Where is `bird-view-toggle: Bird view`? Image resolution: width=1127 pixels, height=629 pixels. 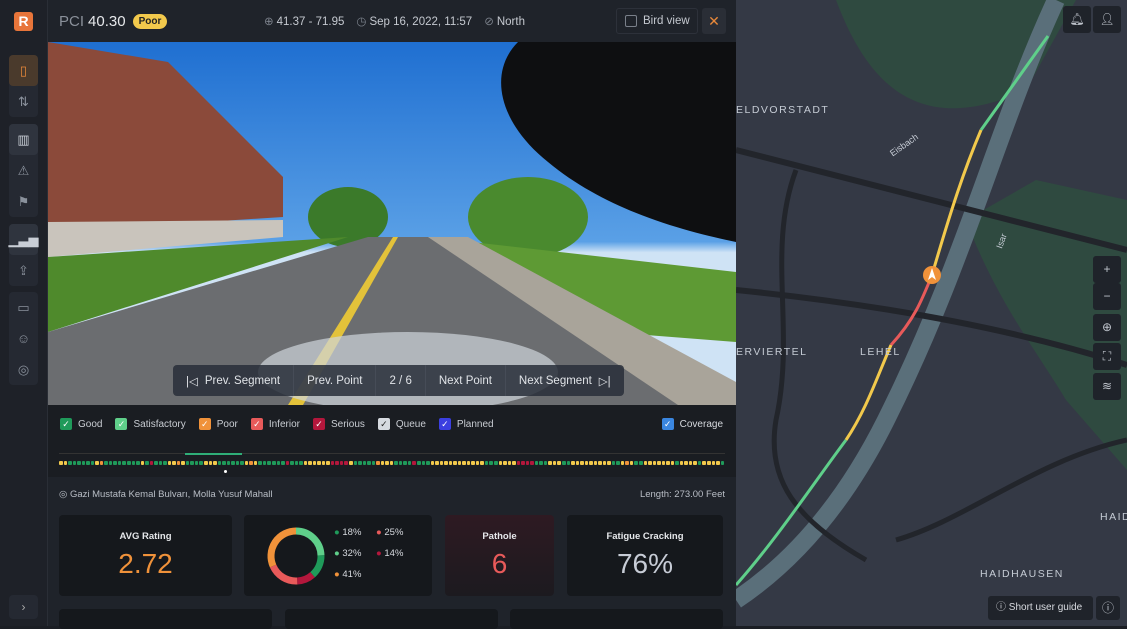 bird-view-toggle: Bird view is located at coordinates (657, 21).